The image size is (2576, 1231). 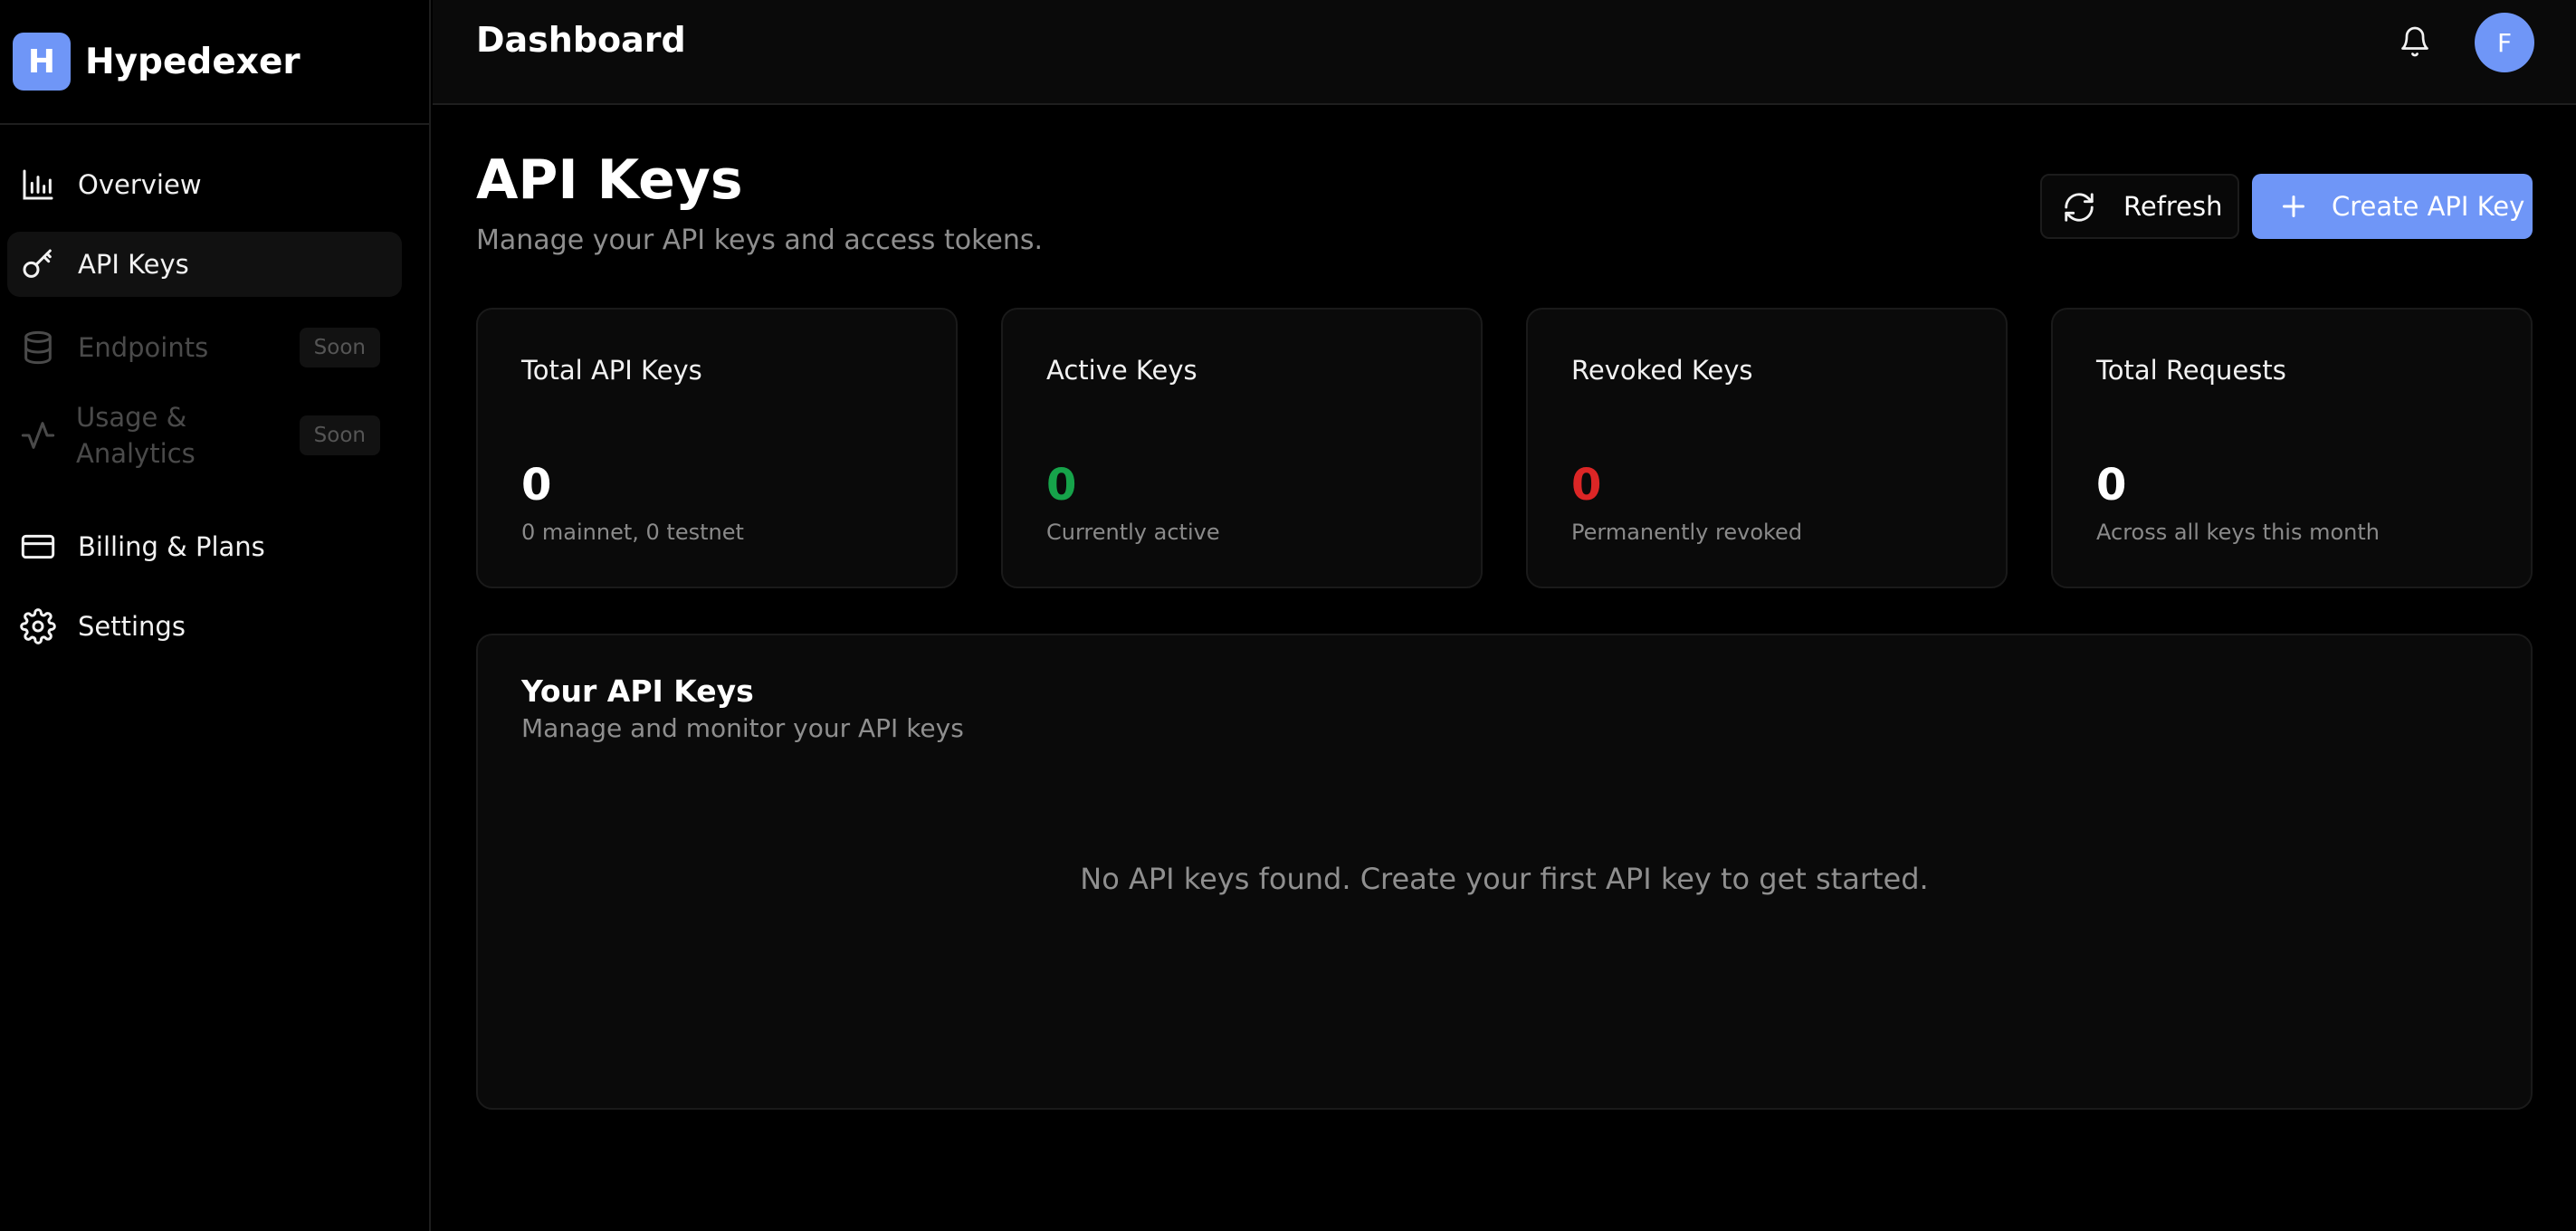 I want to click on activity-icon, so click(x=38, y=435).